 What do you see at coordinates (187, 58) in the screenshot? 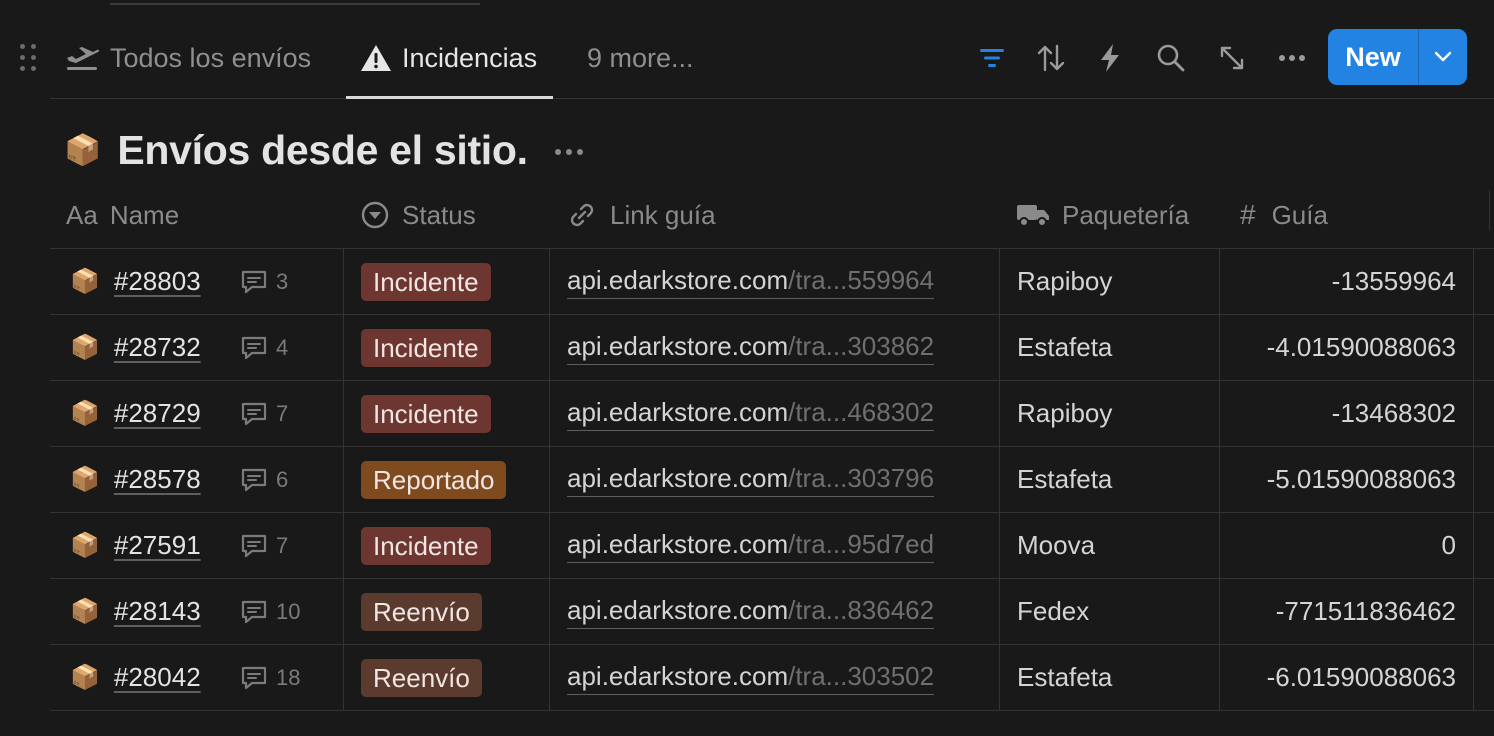
I see `tab-todos-los-envios: Todos los envíos` at bounding box center [187, 58].